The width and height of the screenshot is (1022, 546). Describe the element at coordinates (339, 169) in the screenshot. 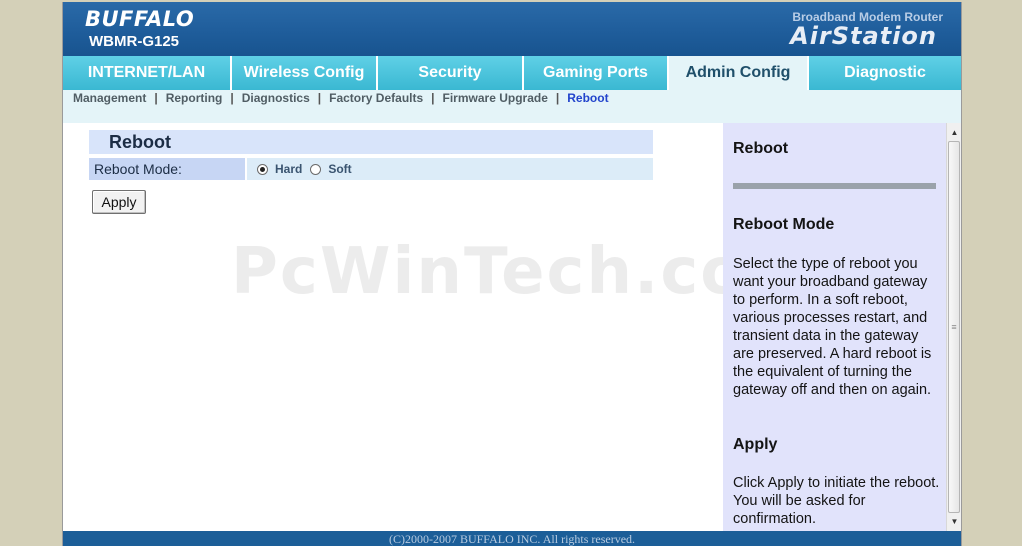

I see `soft-radio-label: Soft` at that location.